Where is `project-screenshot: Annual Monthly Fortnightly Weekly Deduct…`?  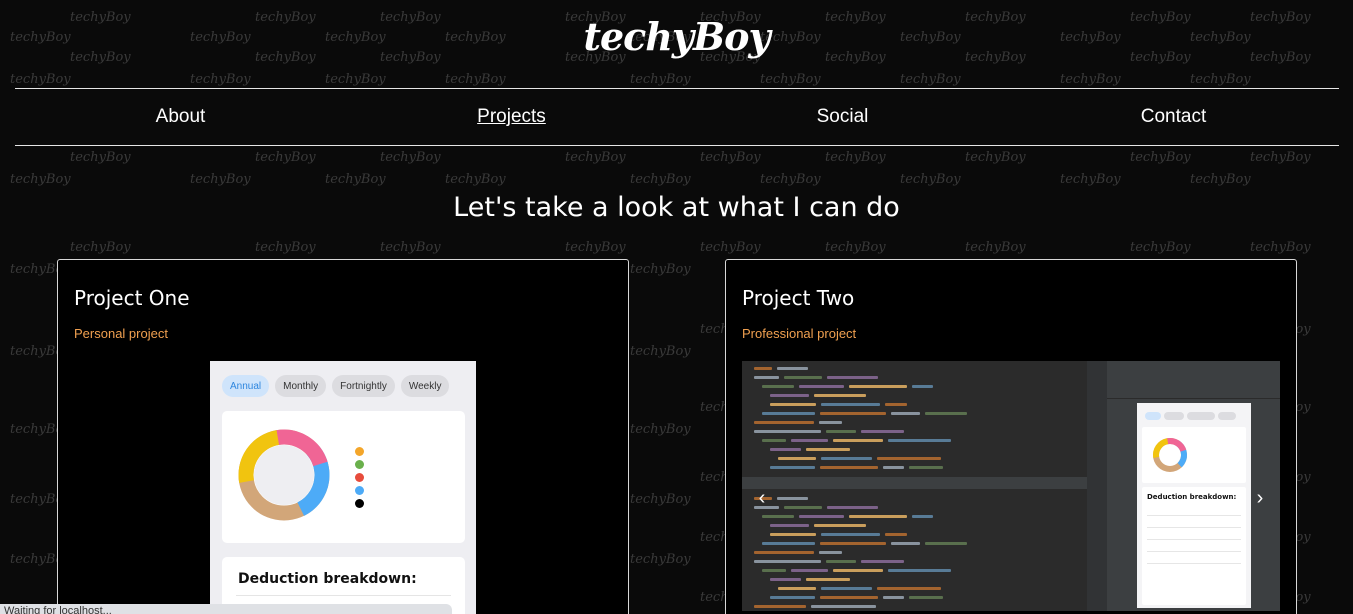 project-screenshot: Annual Monthly Fortnightly Weekly Deduct… is located at coordinates (343, 487).